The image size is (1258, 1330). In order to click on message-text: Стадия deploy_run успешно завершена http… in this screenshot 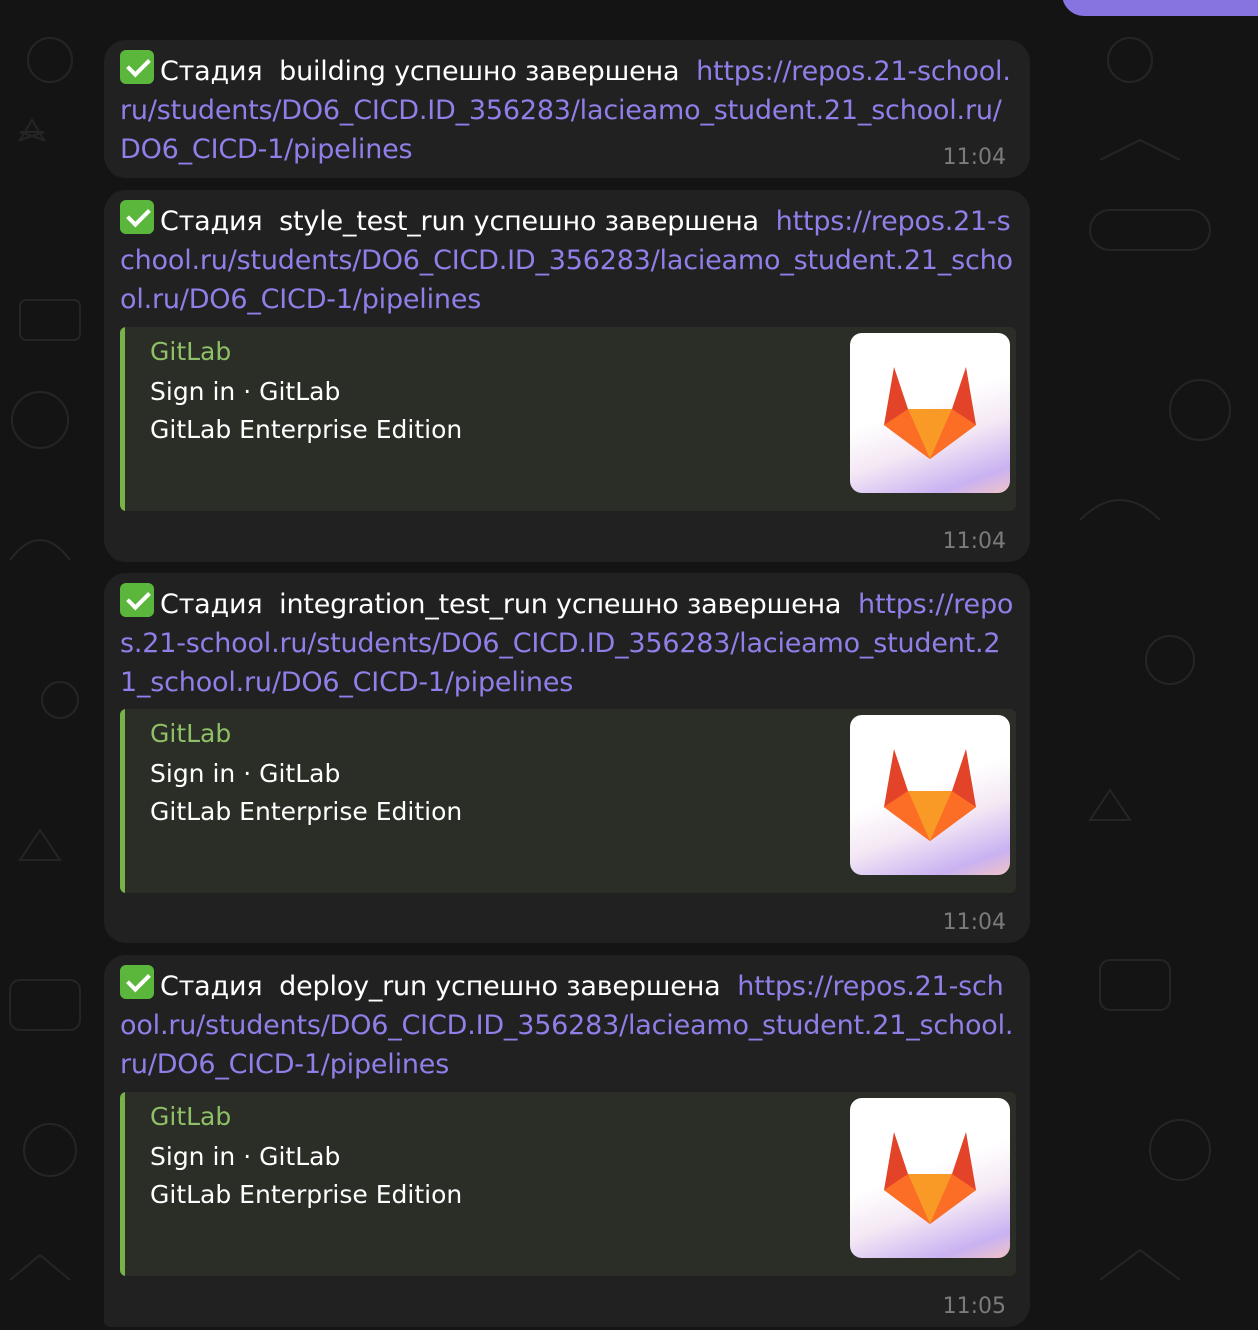, I will do `click(568, 1024)`.